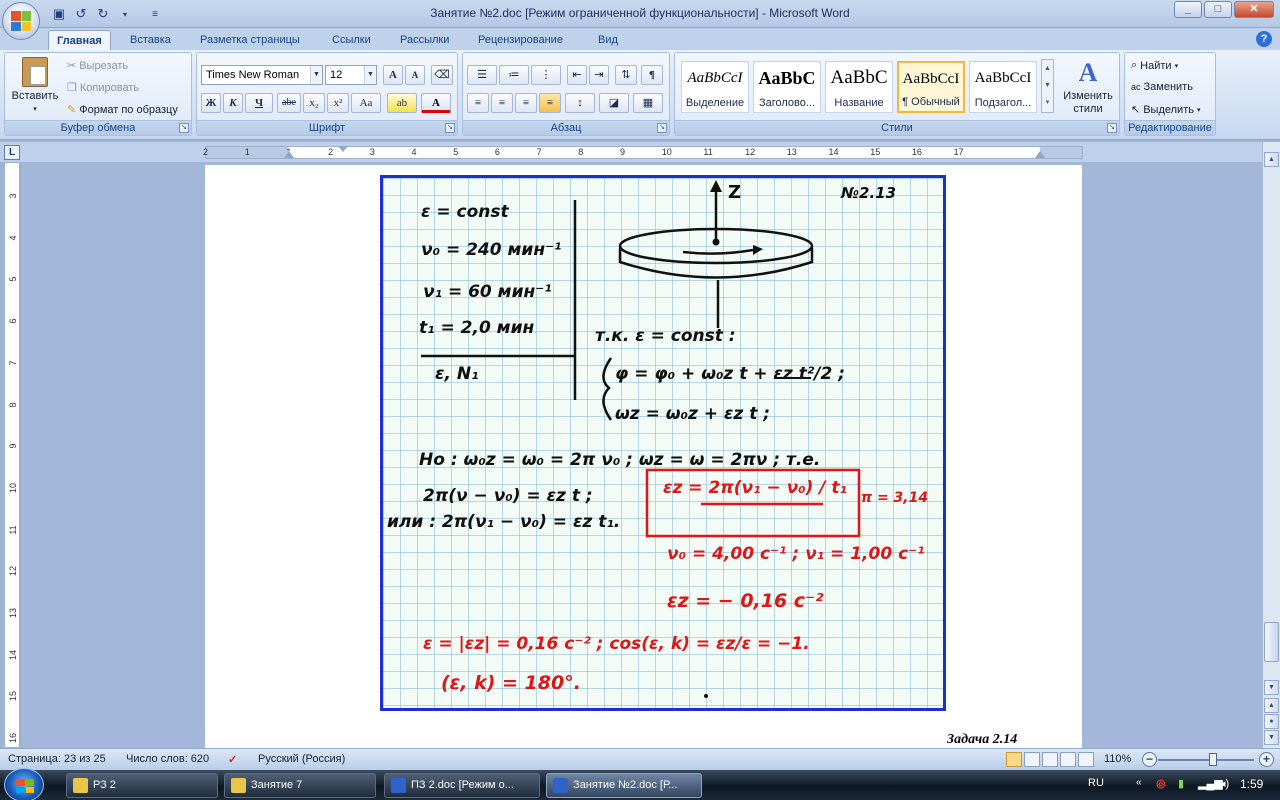  I want to click on font-name-combo: Times New Roman ▼, so click(262, 75).